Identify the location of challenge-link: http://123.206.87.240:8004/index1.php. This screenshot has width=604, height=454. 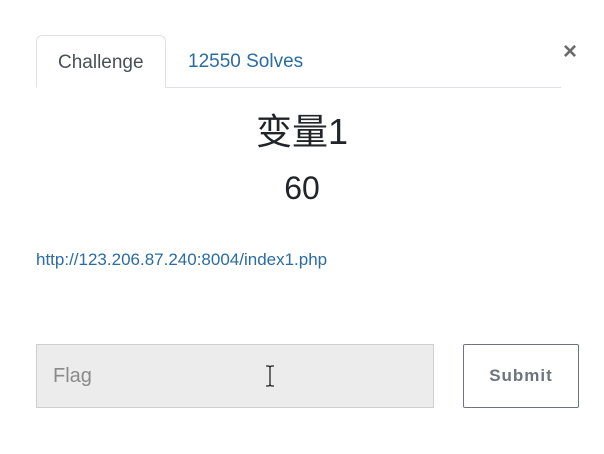
(181, 260).